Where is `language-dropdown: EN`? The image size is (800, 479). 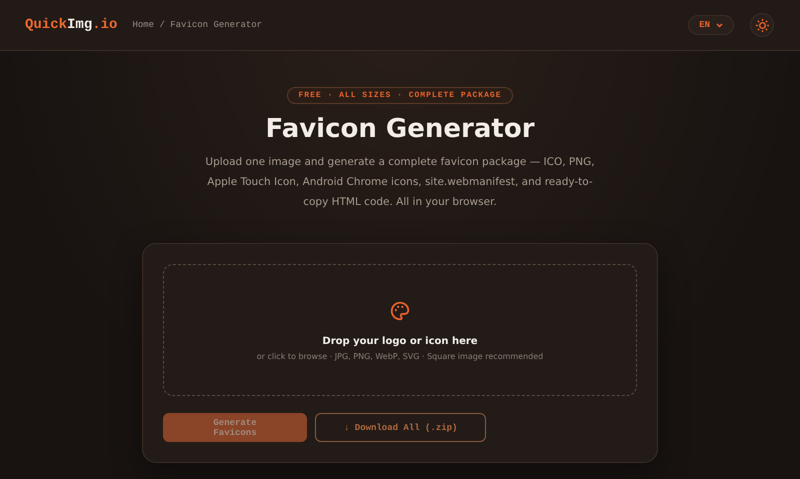
language-dropdown: EN is located at coordinates (711, 25).